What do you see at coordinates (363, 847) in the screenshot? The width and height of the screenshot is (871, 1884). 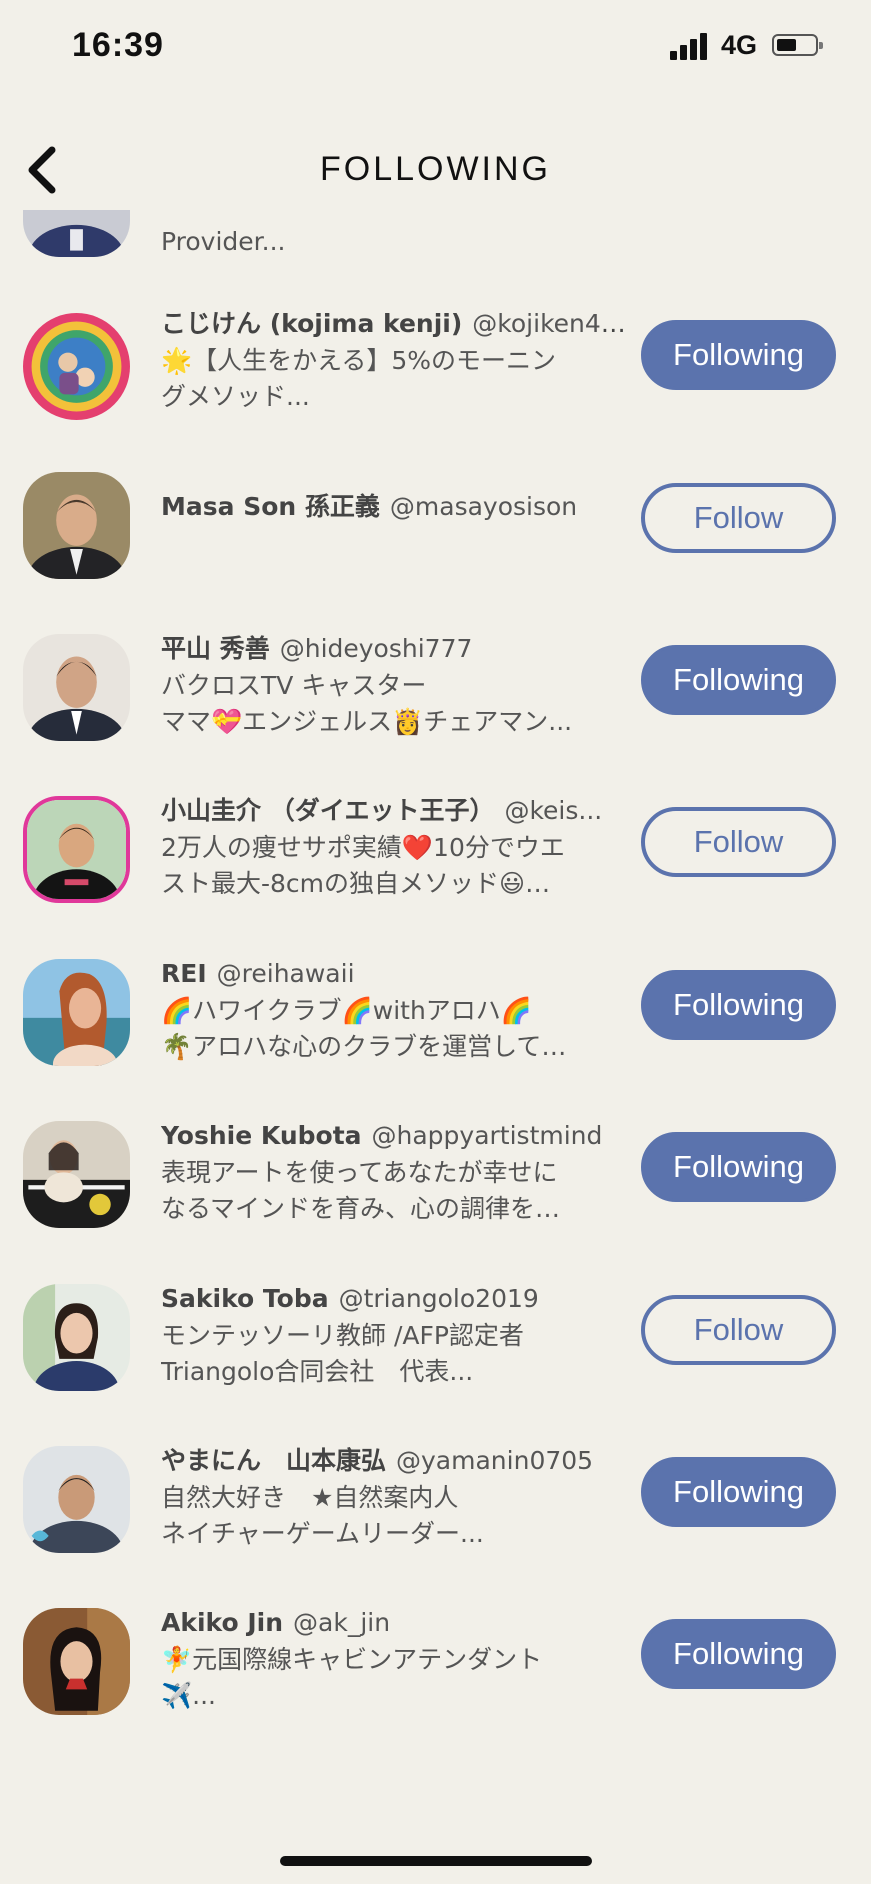 I see `user-bio: 2万人の痩せサポ実績❤️10分でウエ` at bounding box center [363, 847].